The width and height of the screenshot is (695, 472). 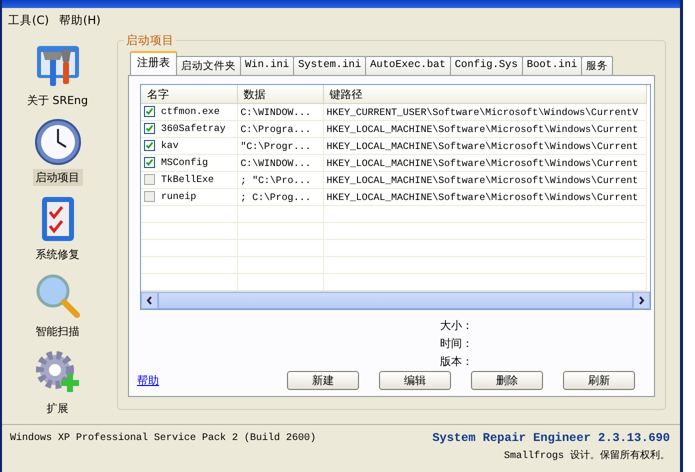 What do you see at coordinates (178, 196) in the screenshot?
I see `table-cell: runeip` at bounding box center [178, 196].